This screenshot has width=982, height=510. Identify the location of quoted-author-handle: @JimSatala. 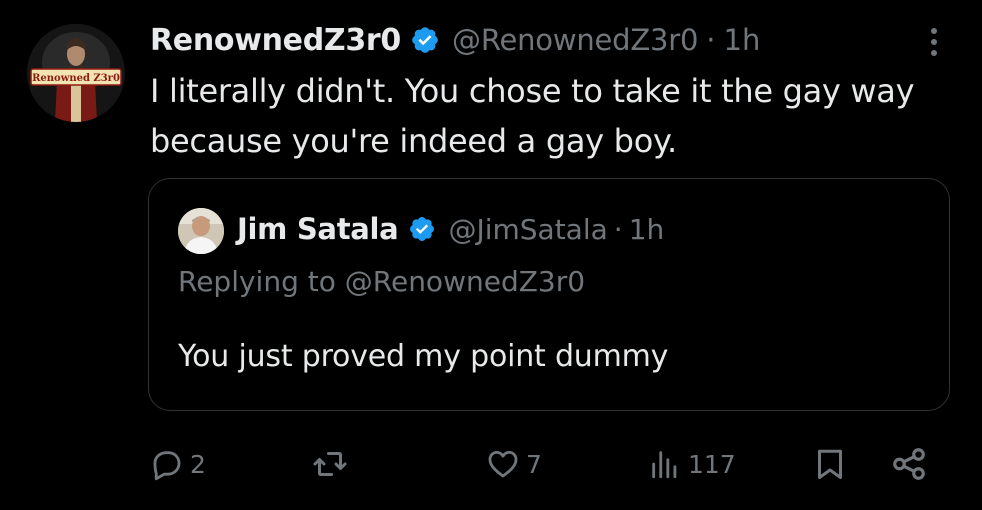
(527, 229).